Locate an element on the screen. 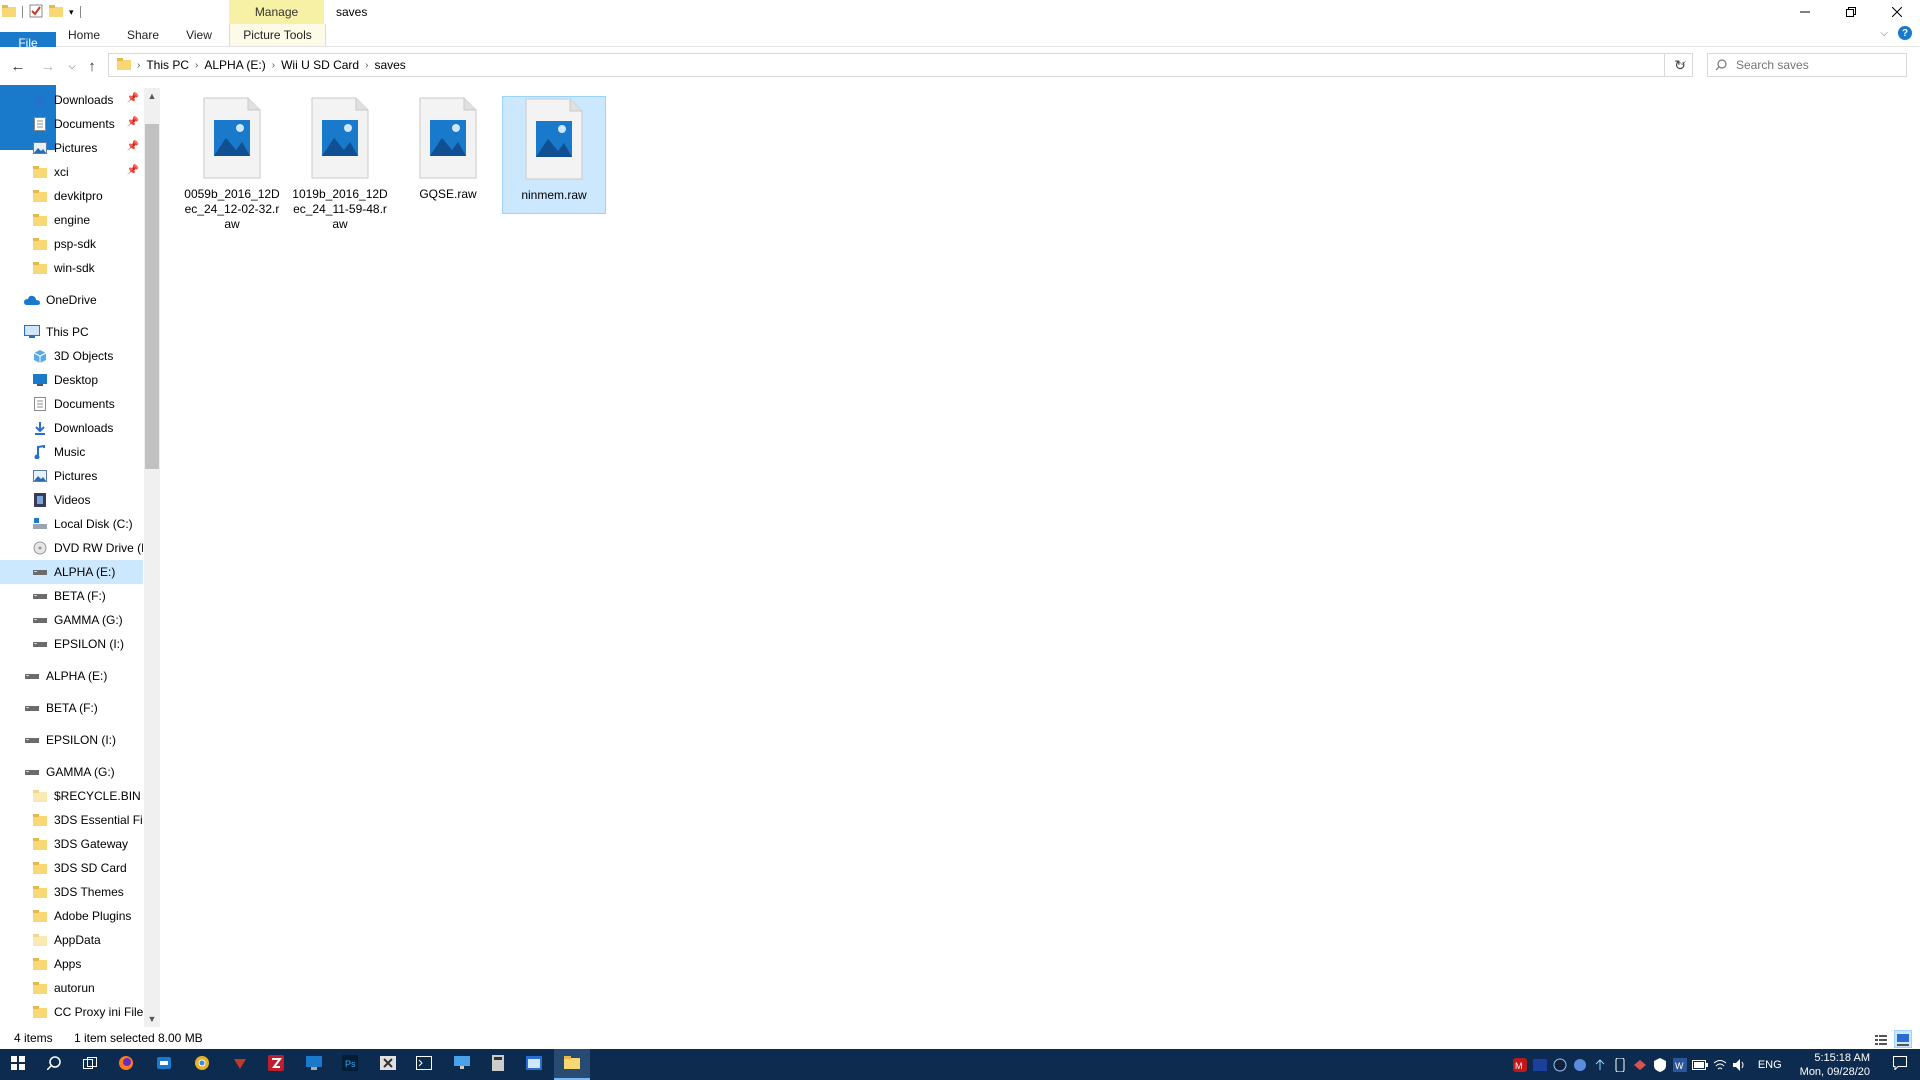 This screenshot has width=1920, height=1080. nav-item-cc-proxy-ini-files: CC Proxy ini Files is located at coordinates (71, 1012).